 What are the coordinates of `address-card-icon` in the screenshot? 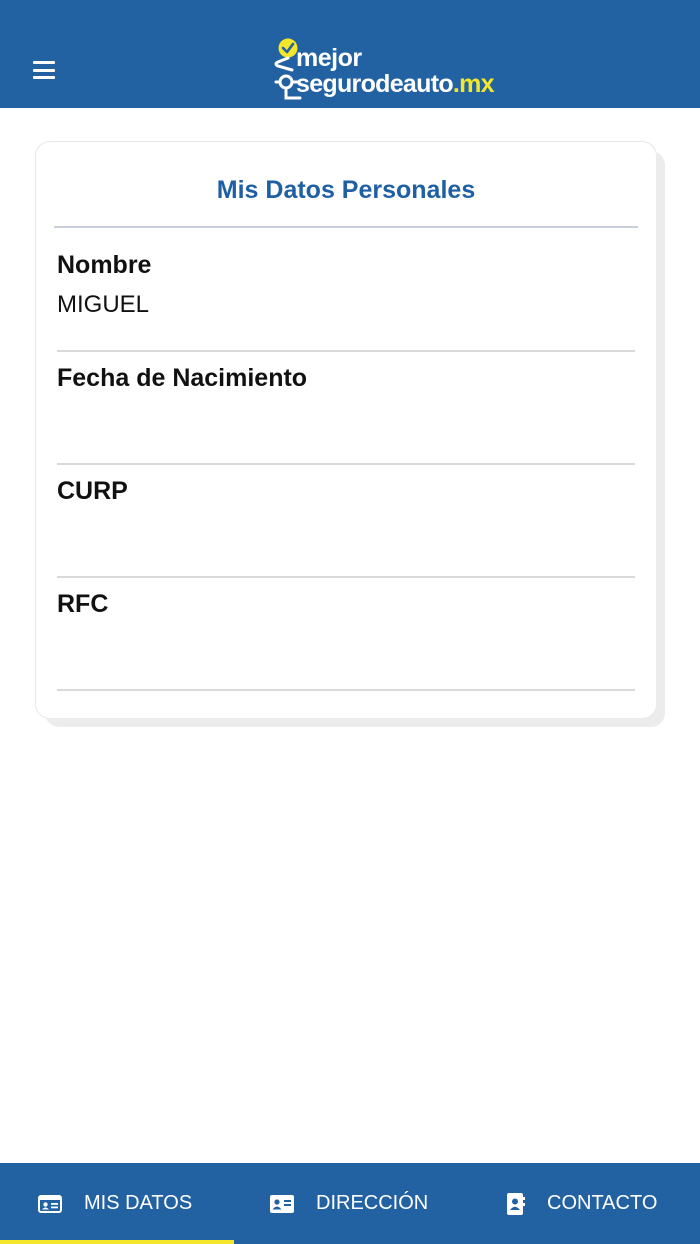 It's located at (282, 1203).